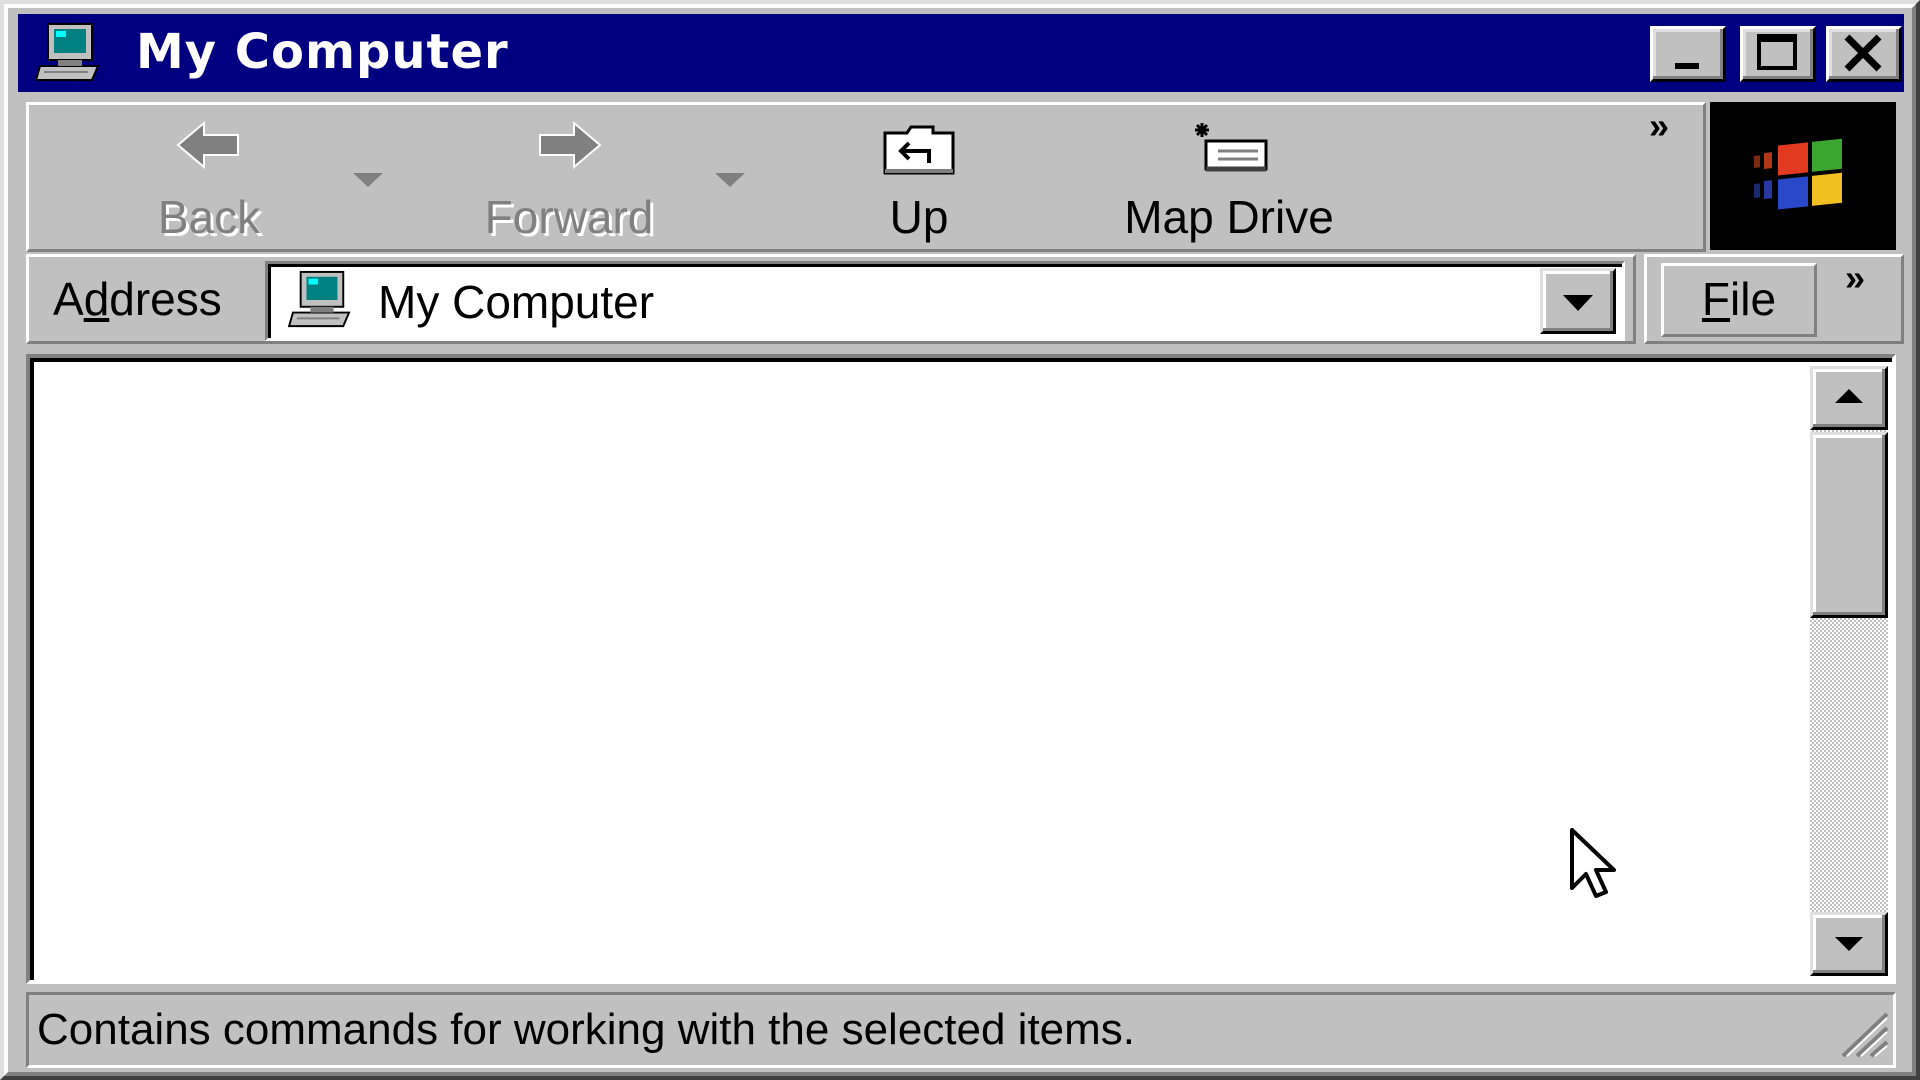 Image resolution: width=1920 pixels, height=1080 pixels. I want to click on standard-toolbar: Back Forward Up Map Drive », so click(866, 177).